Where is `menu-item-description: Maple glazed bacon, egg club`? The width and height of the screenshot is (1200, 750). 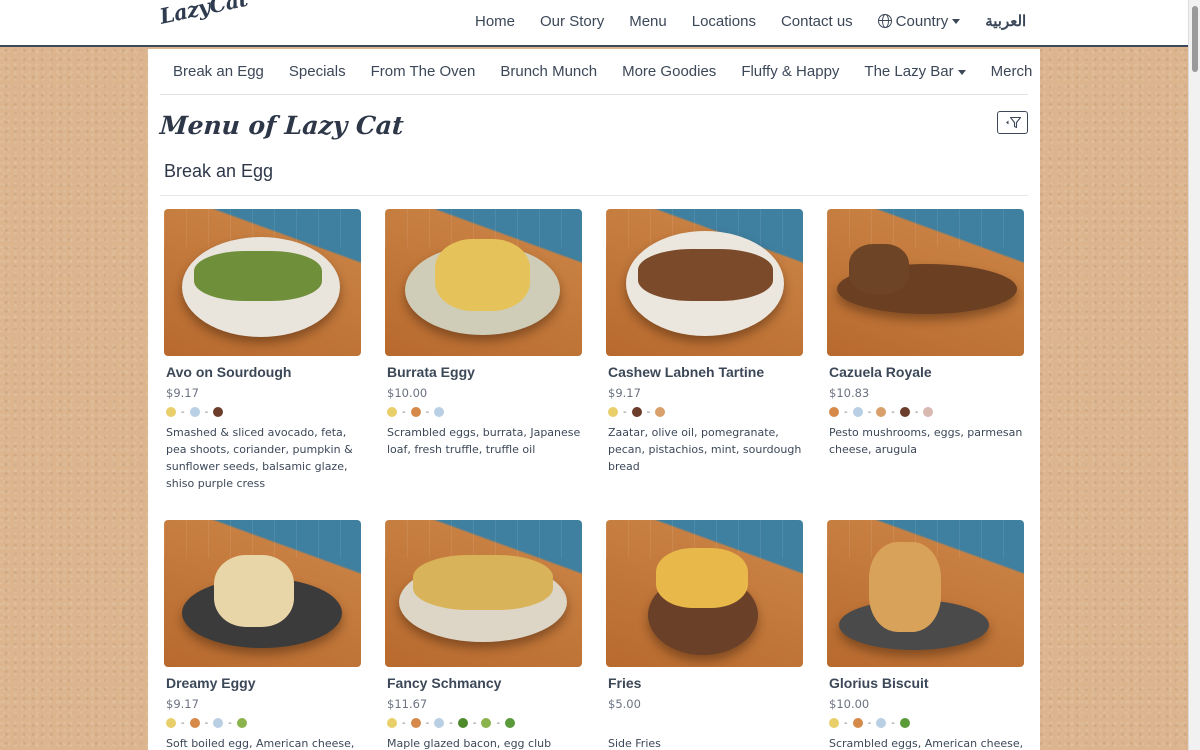
menu-item-description: Maple glazed bacon, egg club is located at coordinates (469, 743).